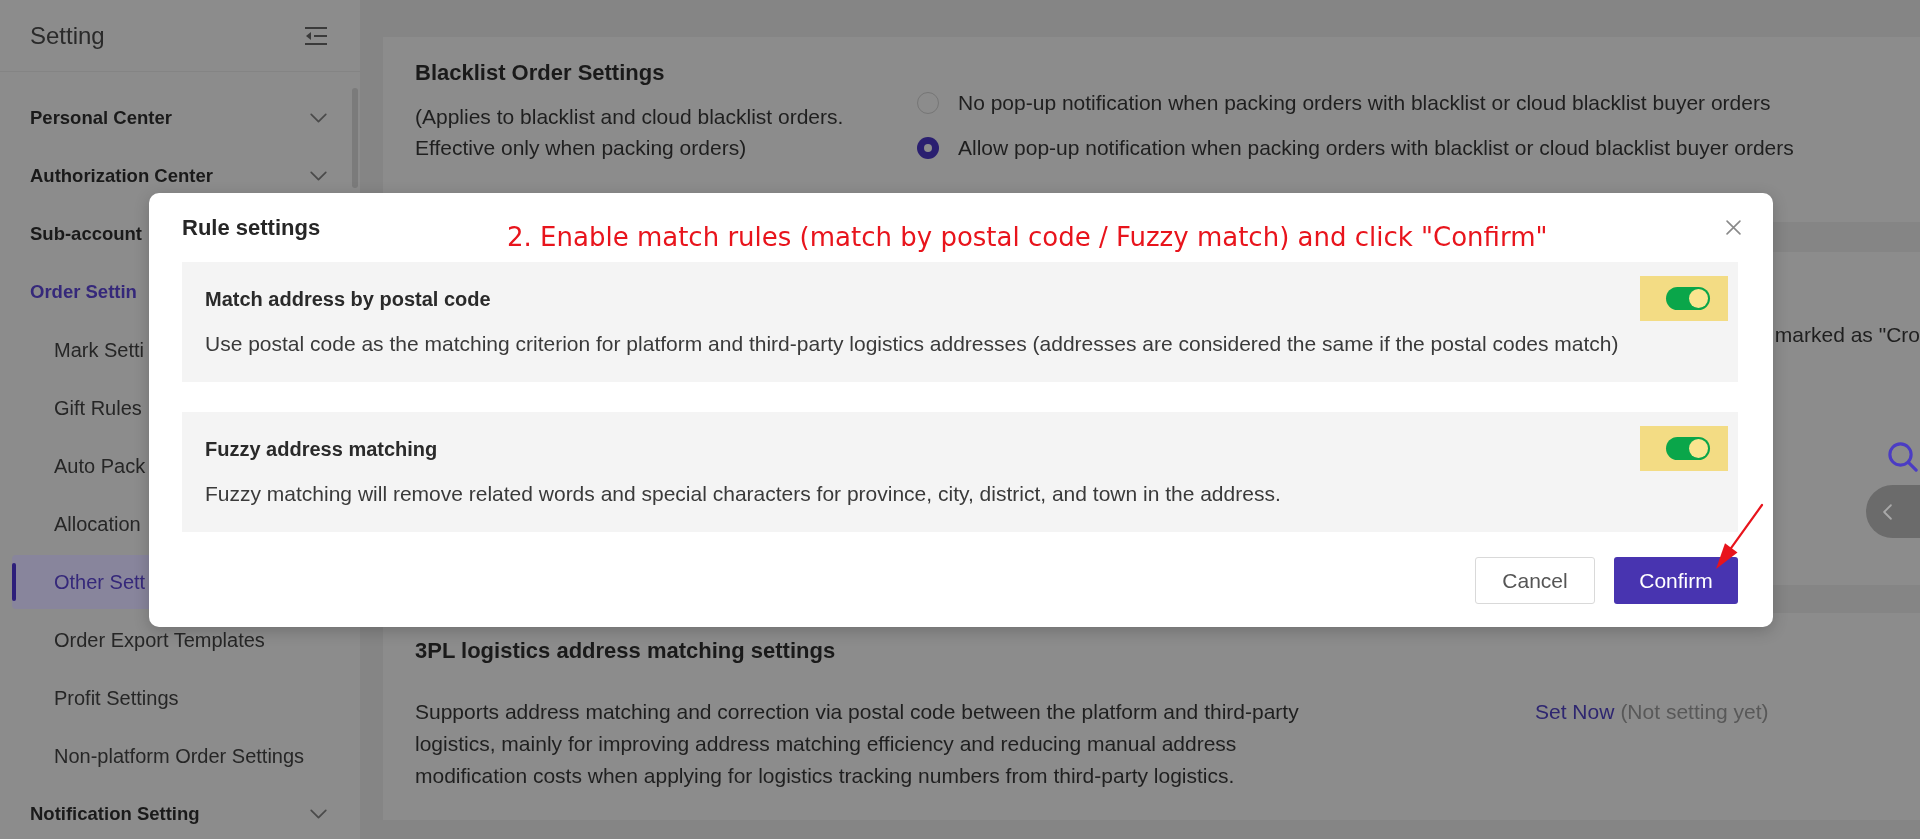 Image resolution: width=1920 pixels, height=839 pixels. Describe the element at coordinates (630, 132) in the screenshot. I see `section-description: (Applies to blacklist and cloud blacklist orders. Effective only when packing orders)` at that location.